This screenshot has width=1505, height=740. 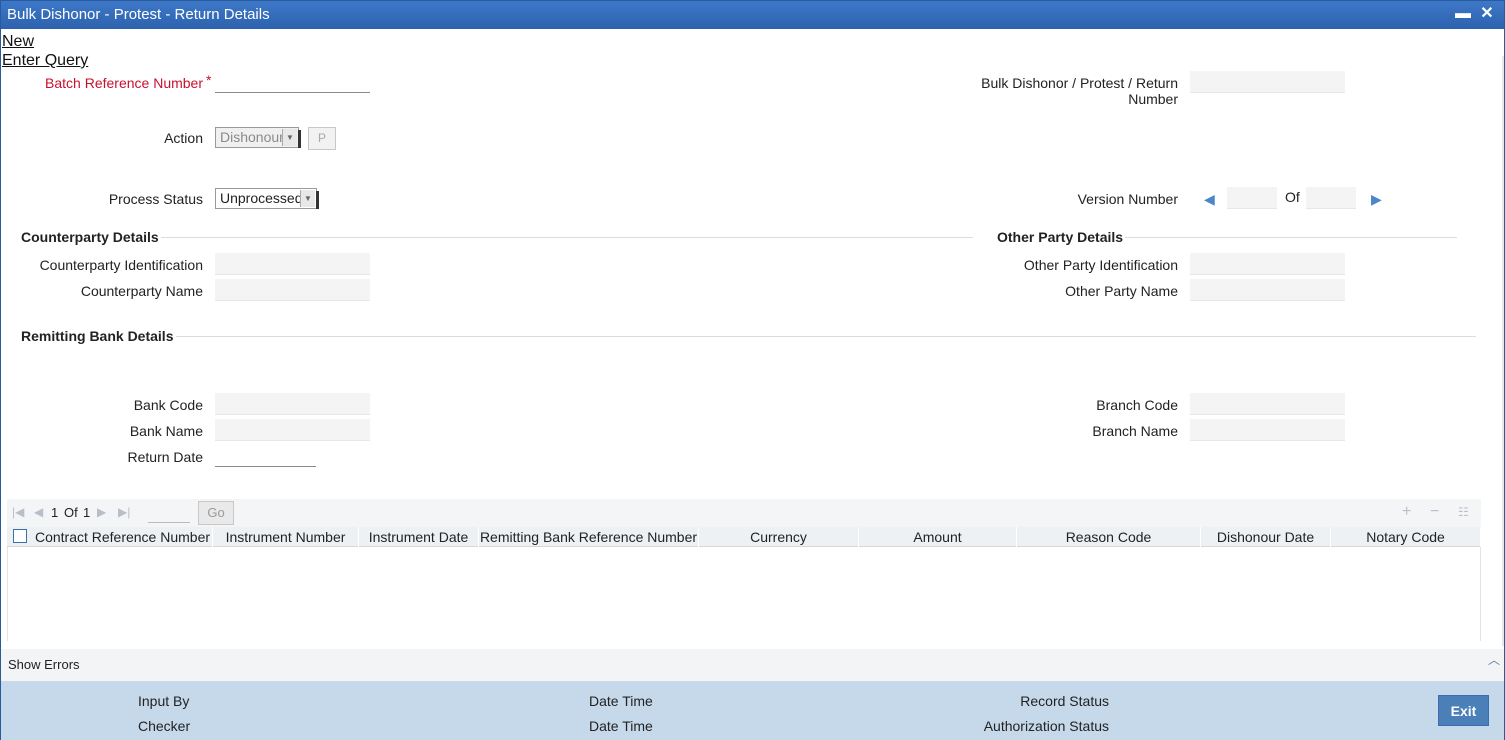 What do you see at coordinates (168, 405) in the screenshot?
I see `bank-code-label: Bank Code` at bounding box center [168, 405].